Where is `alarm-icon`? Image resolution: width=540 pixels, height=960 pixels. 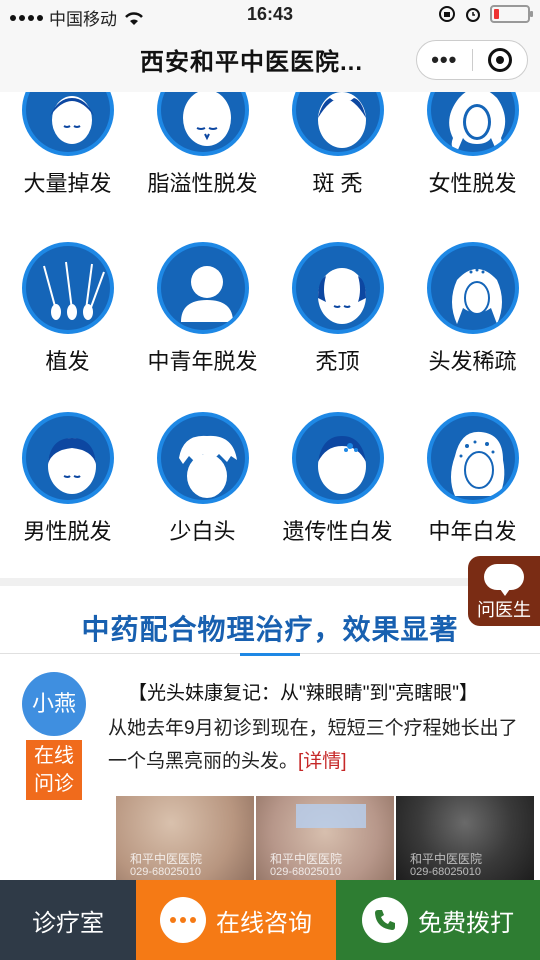 alarm-icon is located at coordinates (473, 15).